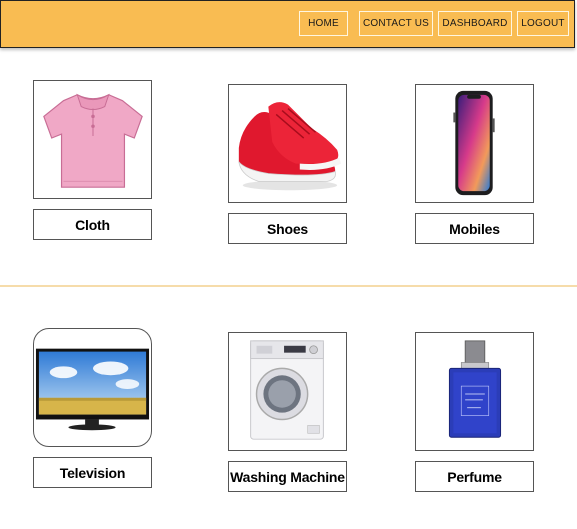 This screenshot has height=529, width=577. Describe the element at coordinates (474, 228) in the screenshot. I see `mobiles-label: Mobiles` at that location.